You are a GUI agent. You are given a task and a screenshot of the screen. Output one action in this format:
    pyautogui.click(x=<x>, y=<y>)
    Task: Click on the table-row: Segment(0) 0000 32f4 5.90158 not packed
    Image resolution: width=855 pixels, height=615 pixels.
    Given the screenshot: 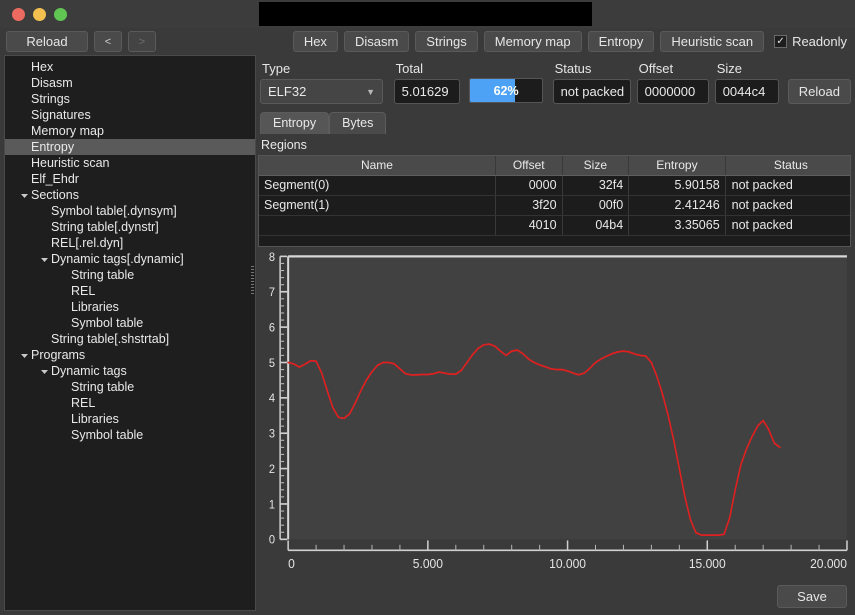 What is the action you would take?
    pyautogui.click(x=554, y=185)
    